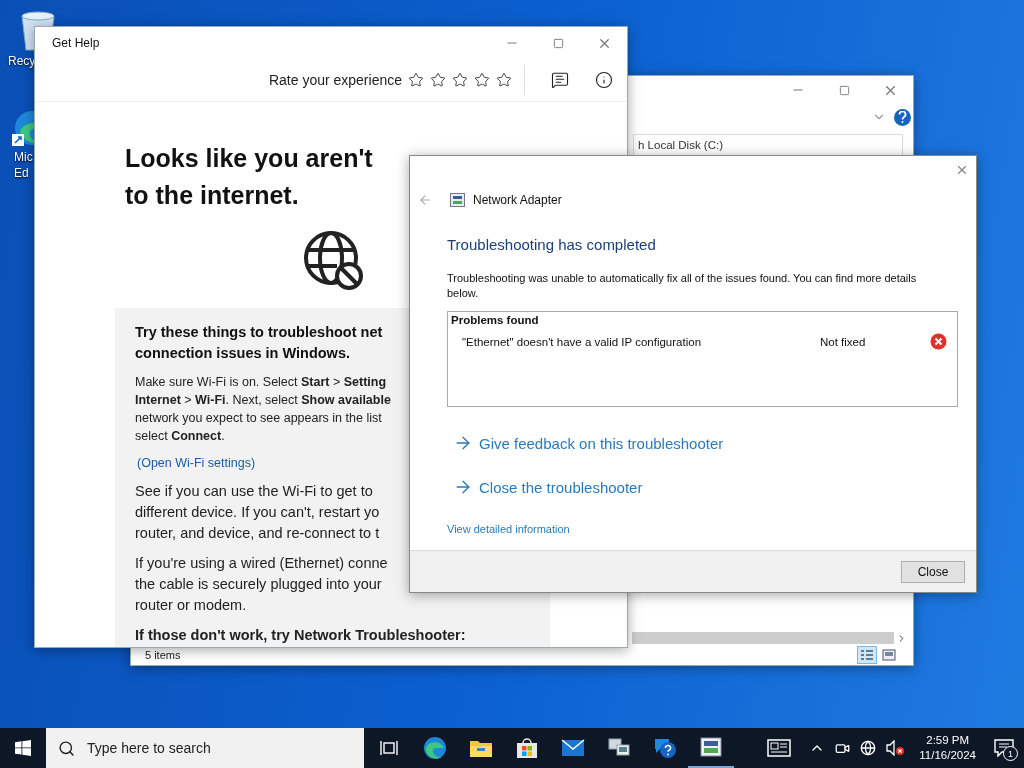 This screenshot has width=1024, height=768. What do you see at coordinates (249, 158) in the screenshot?
I see `page-heading: Looks like you aren't` at bounding box center [249, 158].